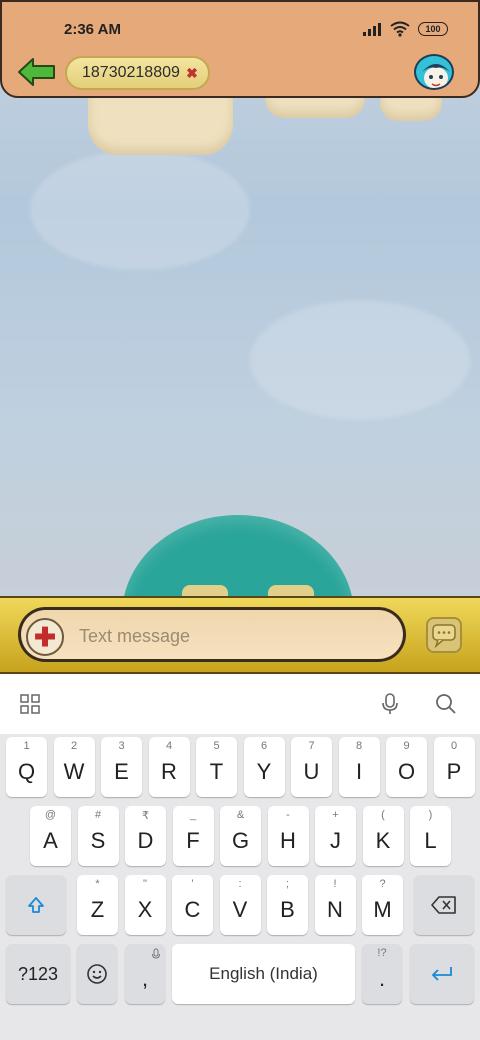 This screenshot has height=1040, width=480. I want to click on key-u: 7U, so click(311, 767).